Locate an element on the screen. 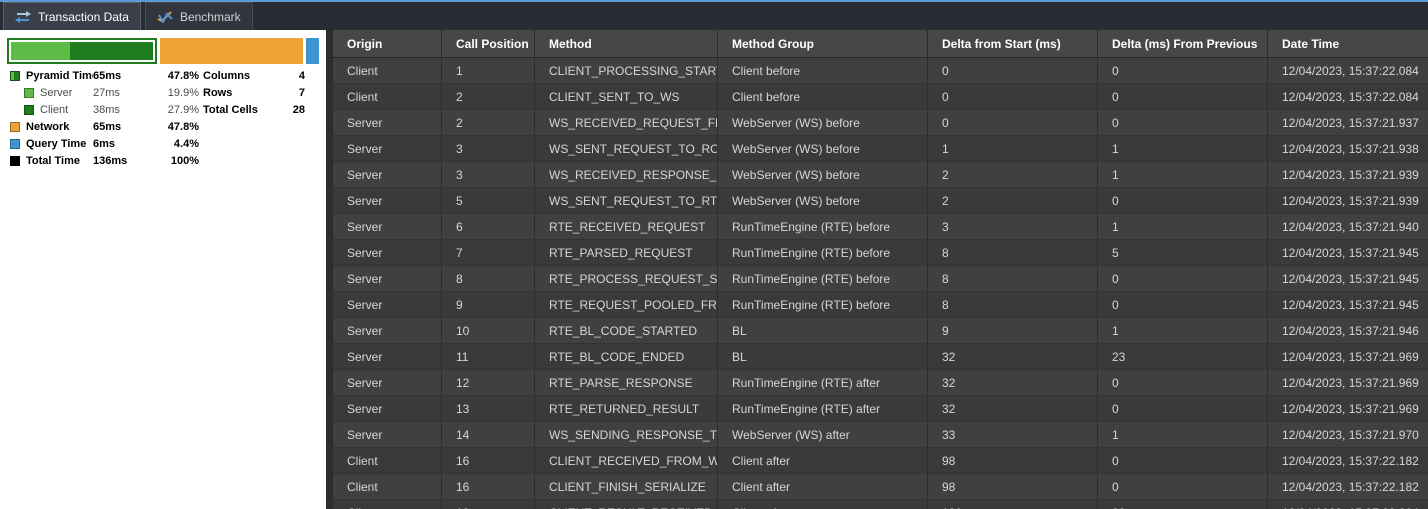  legend-row: Pyramid Time 65ms 47.8% is located at coordinates (104, 75).